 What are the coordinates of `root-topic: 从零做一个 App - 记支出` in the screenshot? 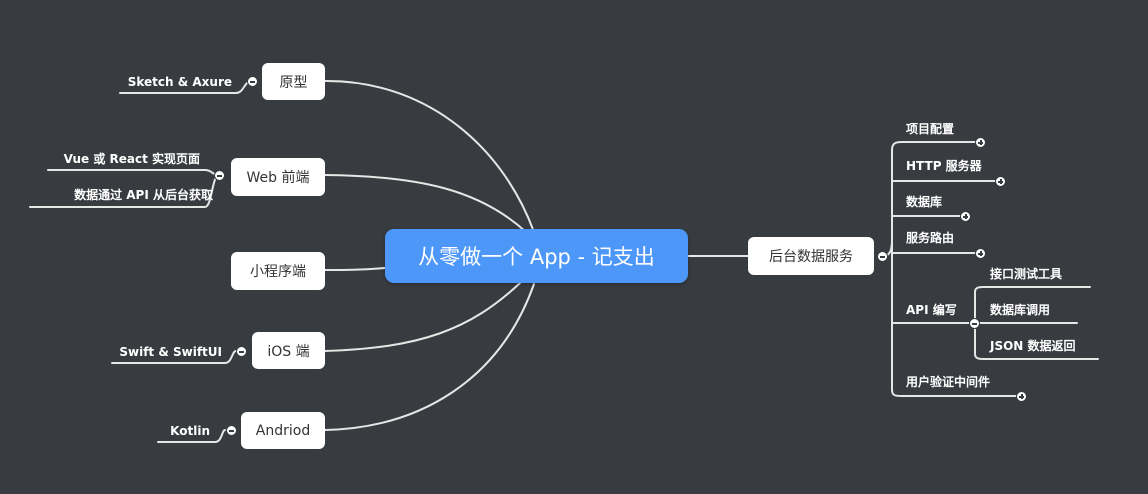 It's located at (536, 256).